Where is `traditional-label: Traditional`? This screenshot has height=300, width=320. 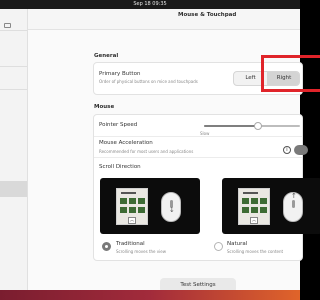 traditional-label: Traditional is located at coordinates (130, 244).